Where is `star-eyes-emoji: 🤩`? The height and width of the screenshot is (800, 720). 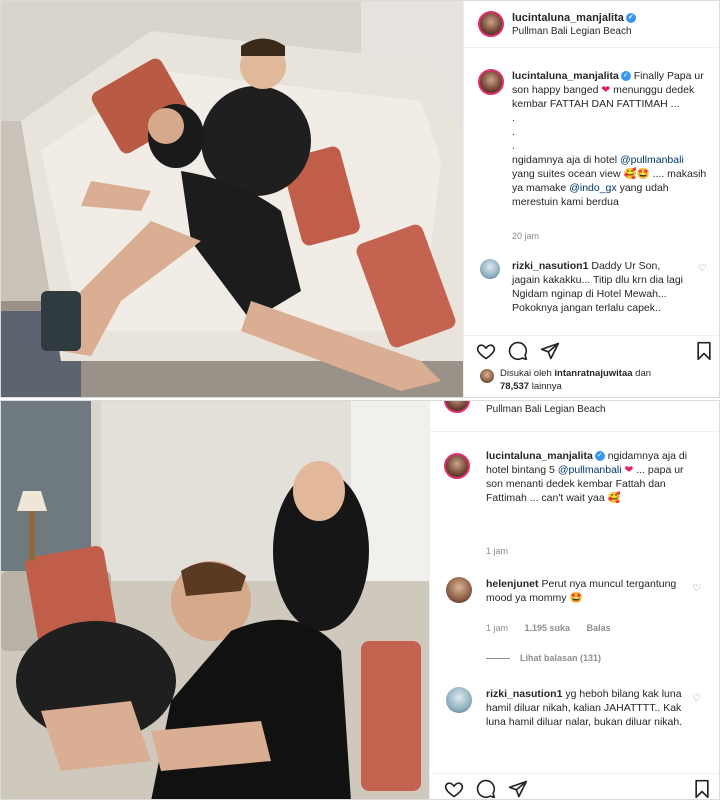 star-eyes-emoji: 🤩 is located at coordinates (576, 598).